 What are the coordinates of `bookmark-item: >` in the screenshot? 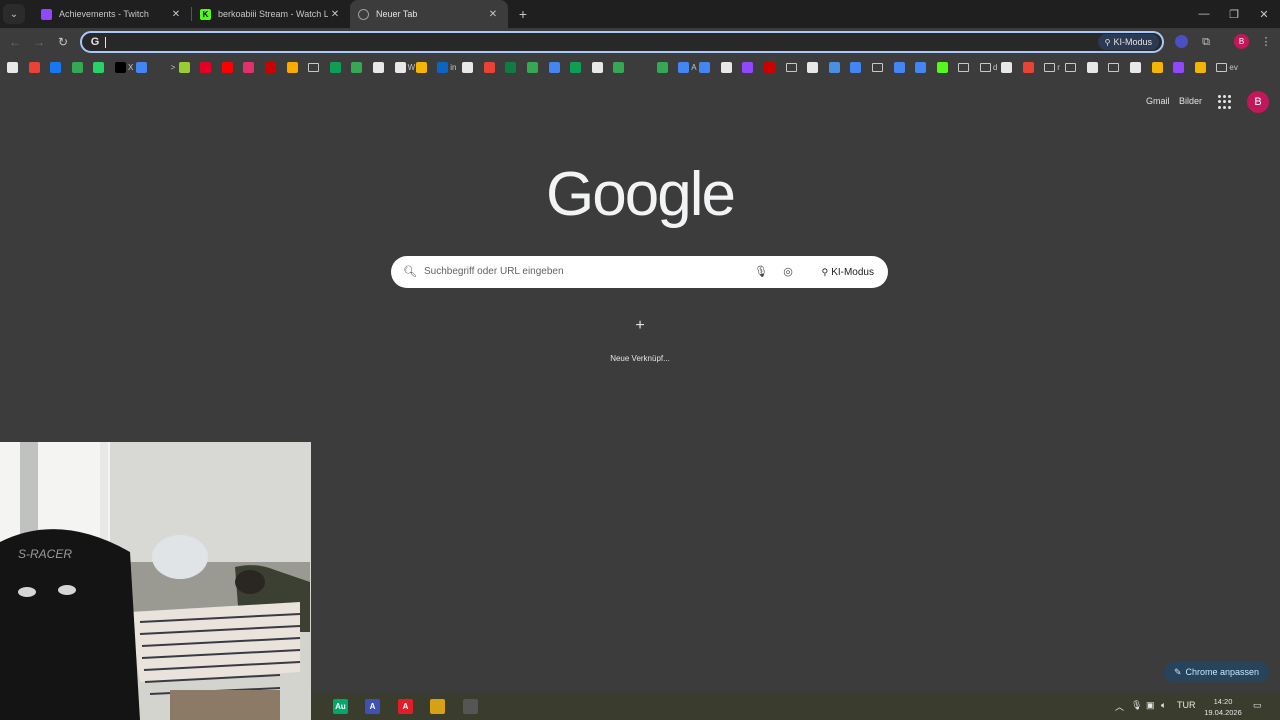 It's located at (166, 67).